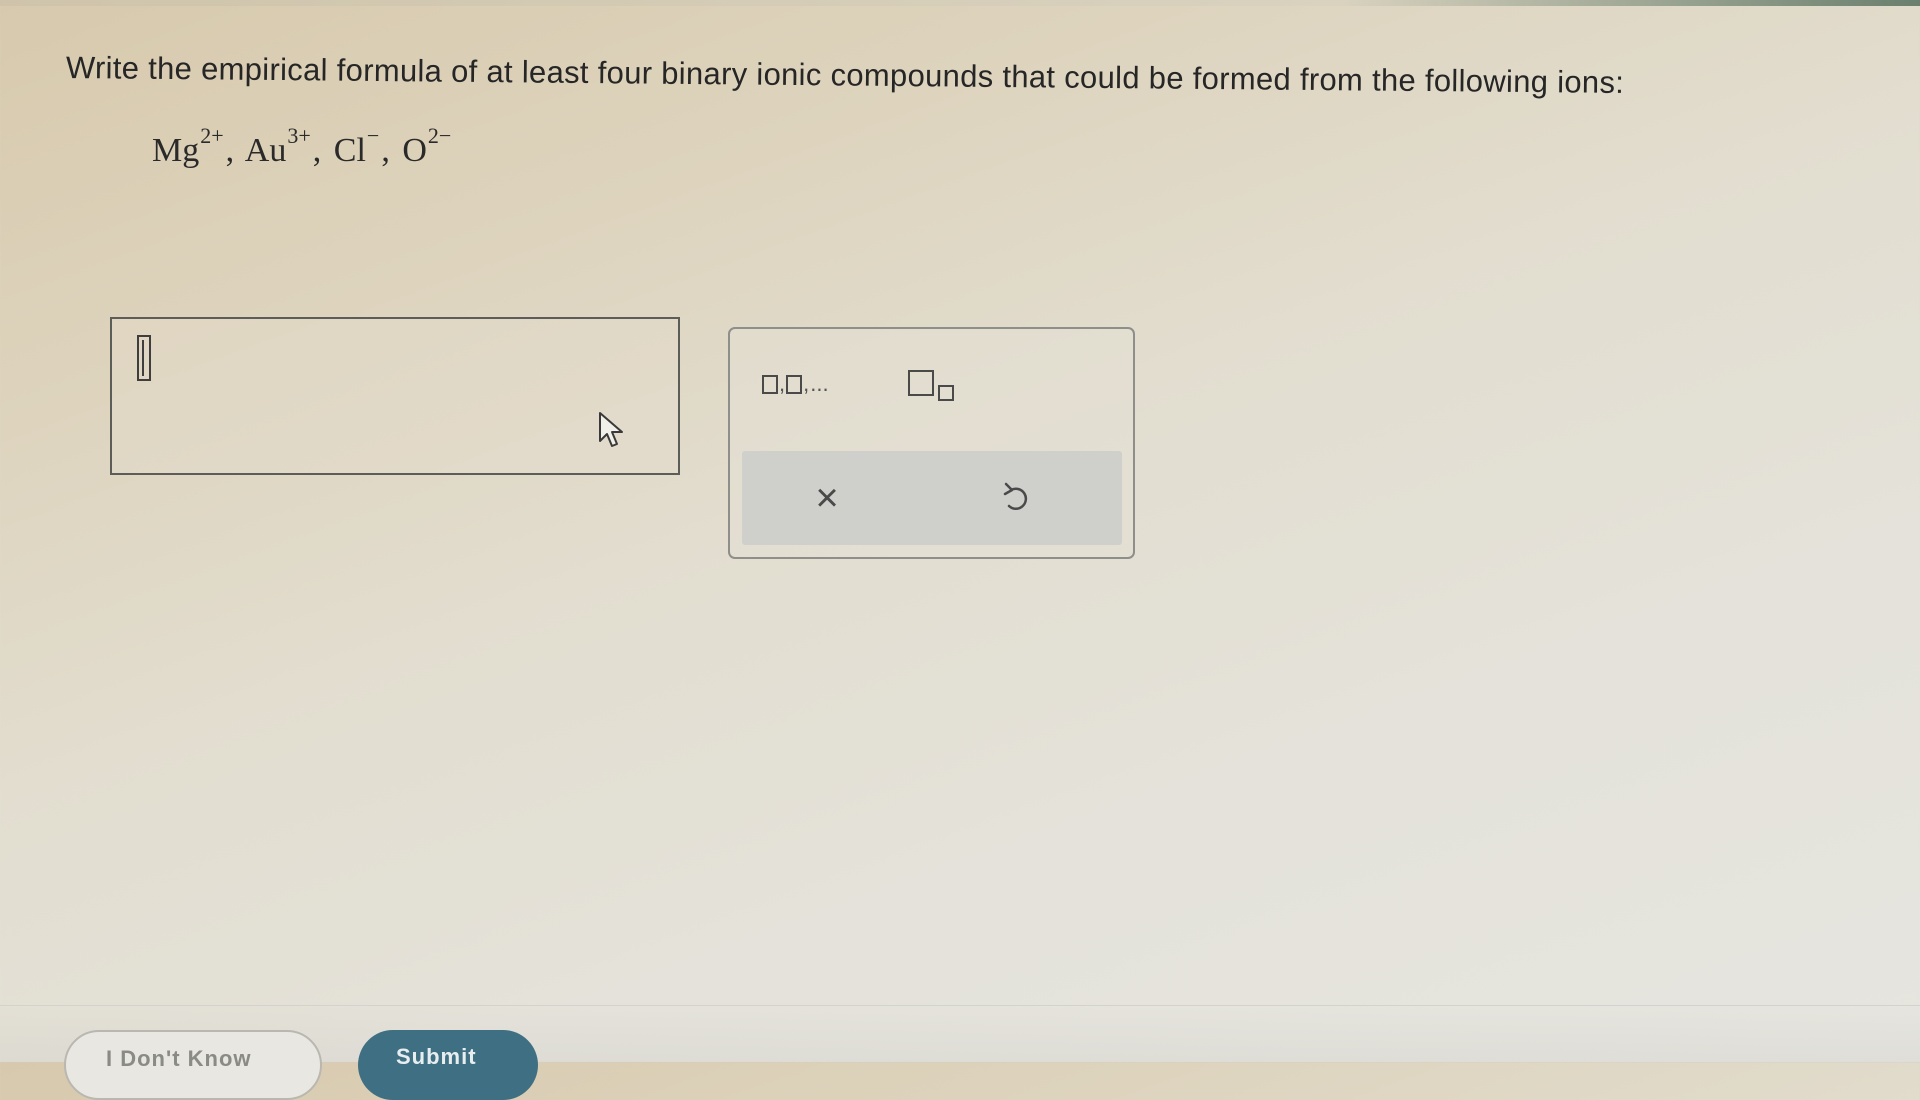 The width and height of the screenshot is (1920, 1100). I want to click on answer-input-box, so click(395, 396).